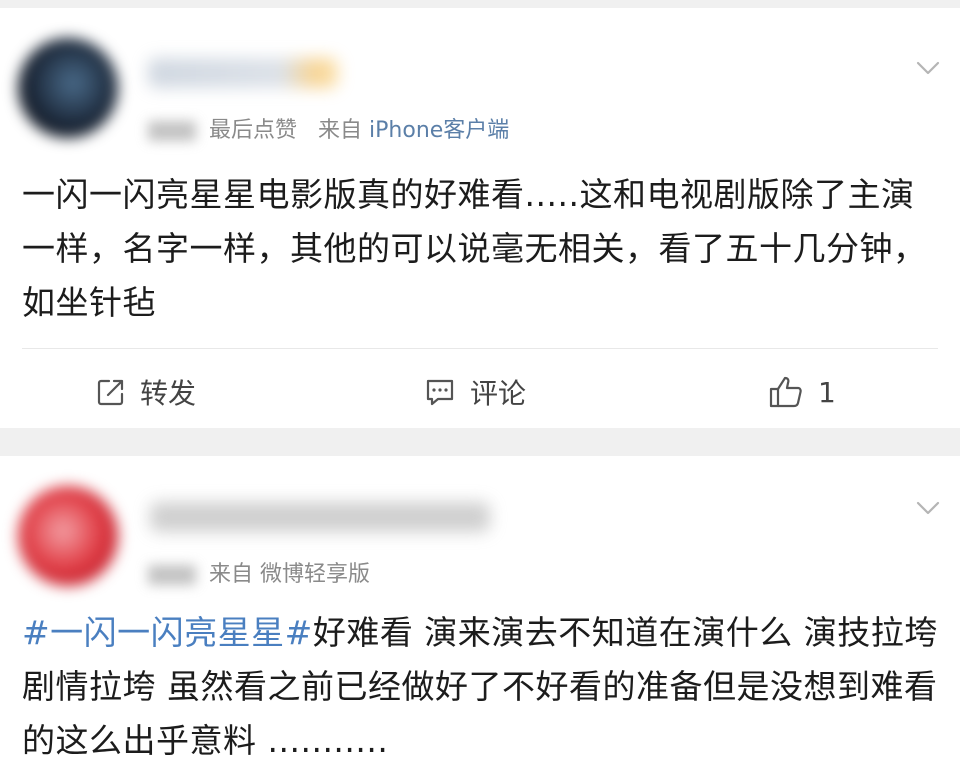 This screenshot has height=784, width=960. I want to click on like-button: 1, so click(802, 392).